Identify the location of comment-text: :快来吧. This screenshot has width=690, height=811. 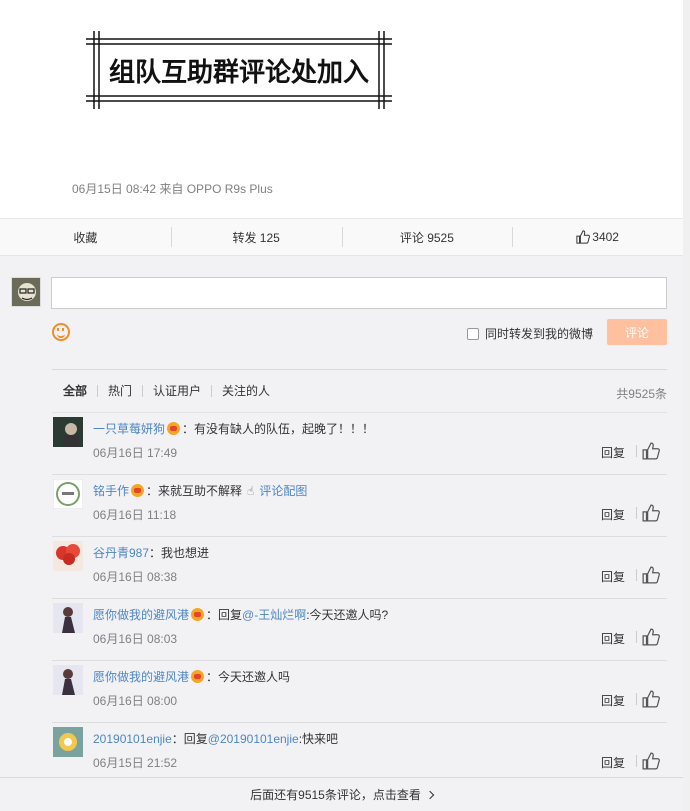
(318, 739).